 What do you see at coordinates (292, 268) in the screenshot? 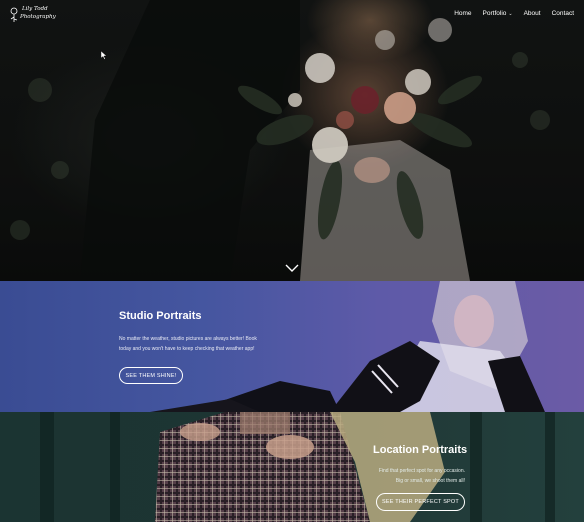
I see `chevron-down-icon` at bounding box center [292, 268].